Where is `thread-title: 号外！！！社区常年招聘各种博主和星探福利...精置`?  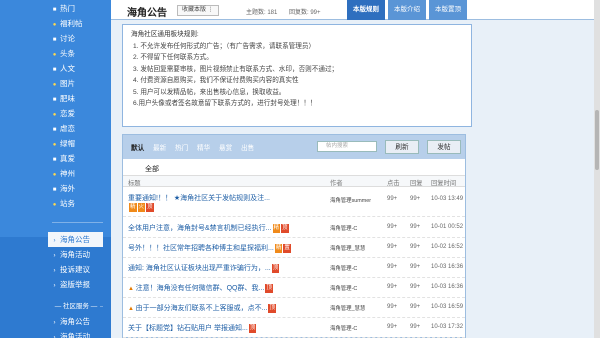
thread-title: 号外！！！社区常年招聘各种博主和星探福利...精置 is located at coordinates (209, 248).